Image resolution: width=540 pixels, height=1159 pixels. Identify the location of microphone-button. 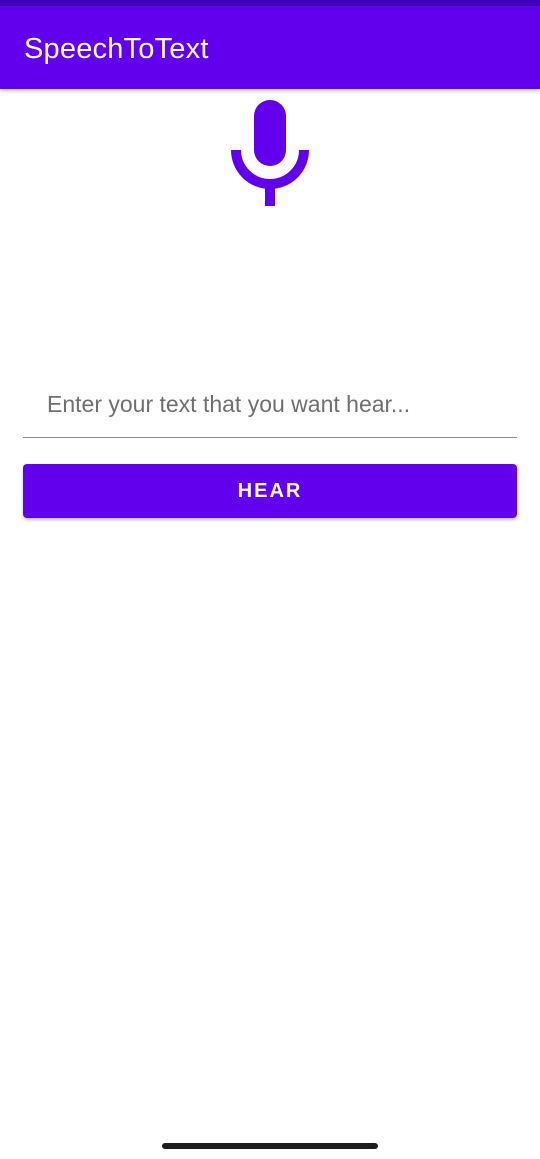
(270, 154).